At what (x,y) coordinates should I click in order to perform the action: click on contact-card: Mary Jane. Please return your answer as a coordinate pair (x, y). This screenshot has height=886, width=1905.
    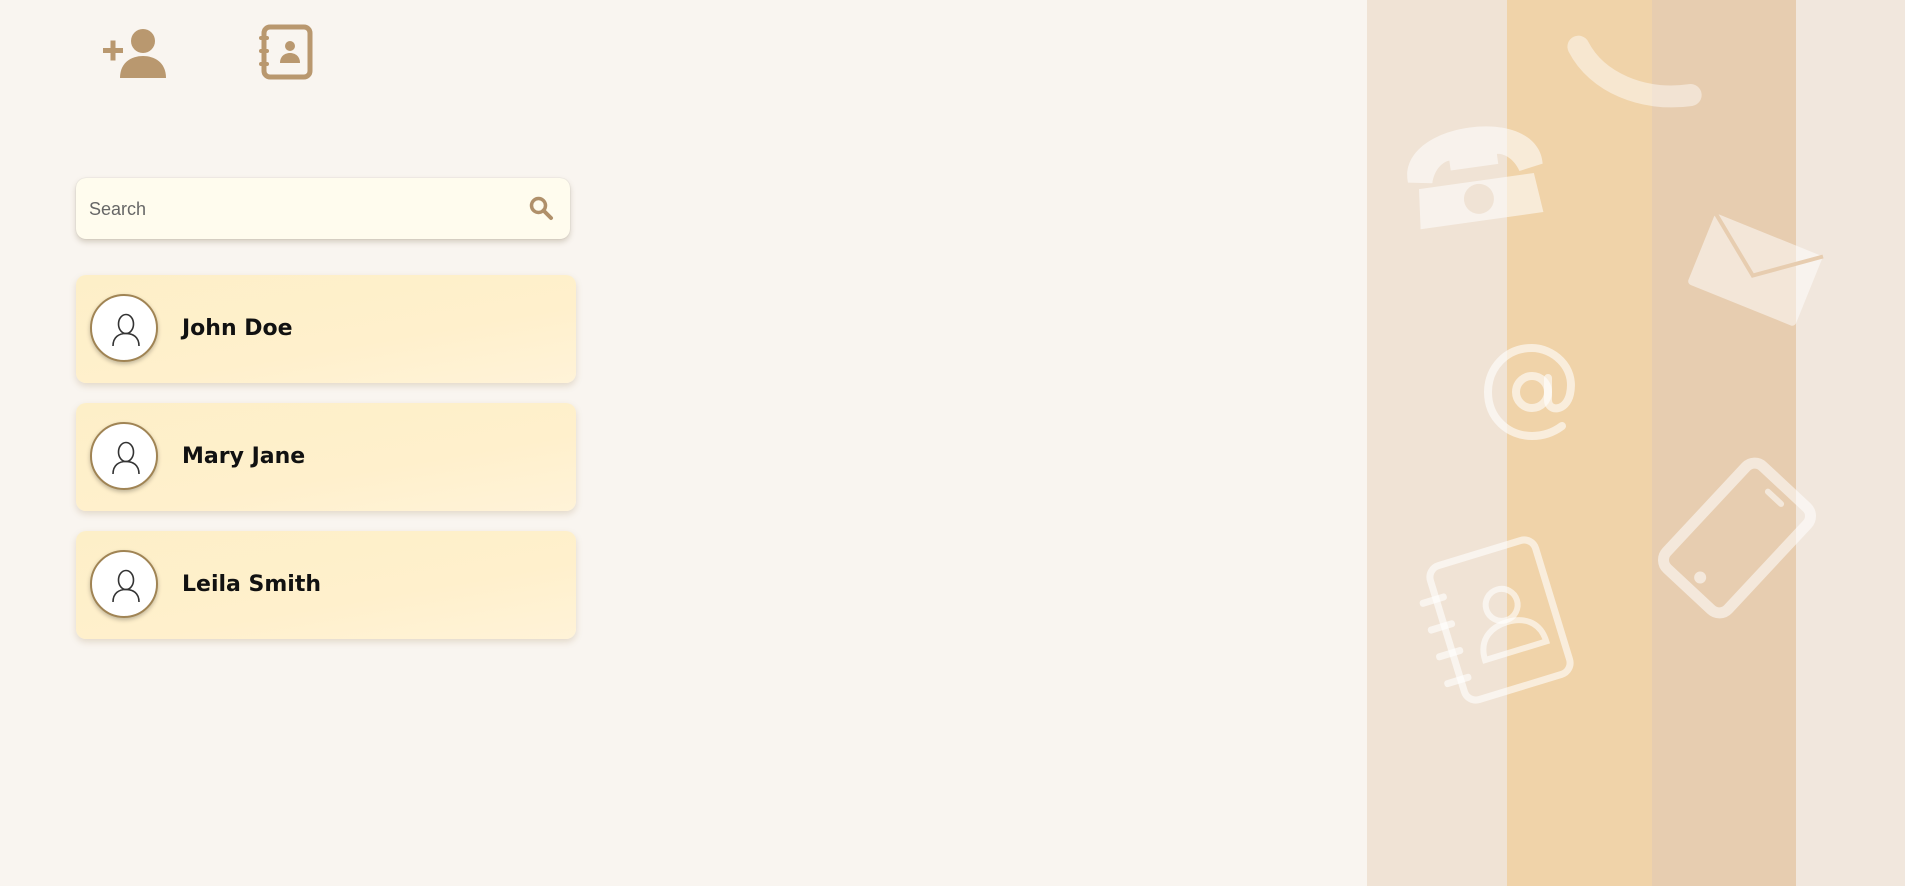
    Looking at the image, I should click on (326, 457).